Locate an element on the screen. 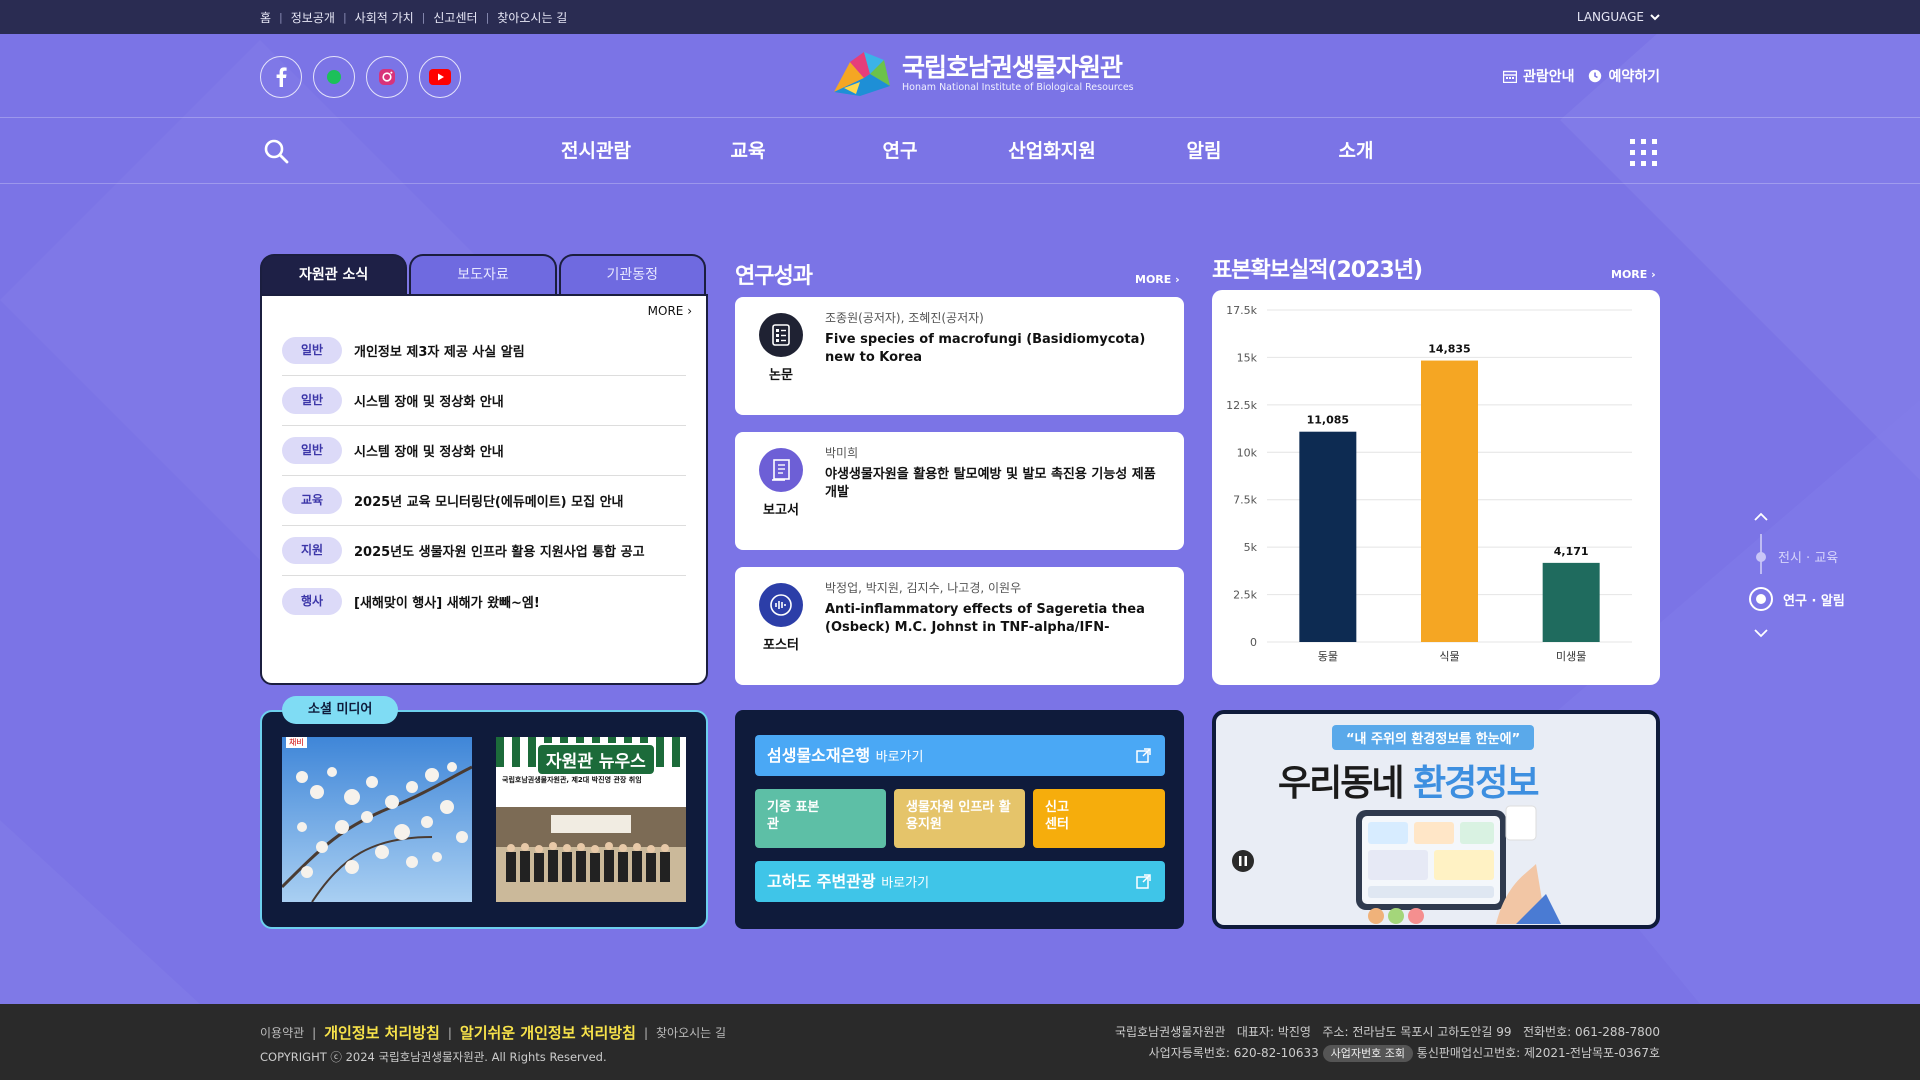 This screenshot has width=1920, height=1080. pause-icon is located at coordinates (1243, 861).